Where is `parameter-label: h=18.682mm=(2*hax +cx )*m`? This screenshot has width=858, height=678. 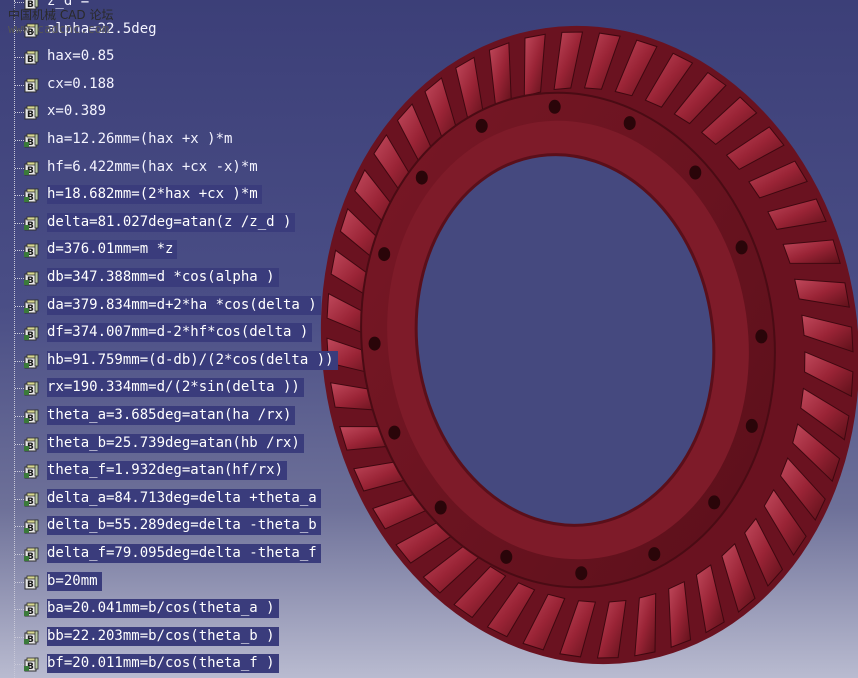 parameter-label: h=18.682mm=(2*hax +cx )*m is located at coordinates (154, 194).